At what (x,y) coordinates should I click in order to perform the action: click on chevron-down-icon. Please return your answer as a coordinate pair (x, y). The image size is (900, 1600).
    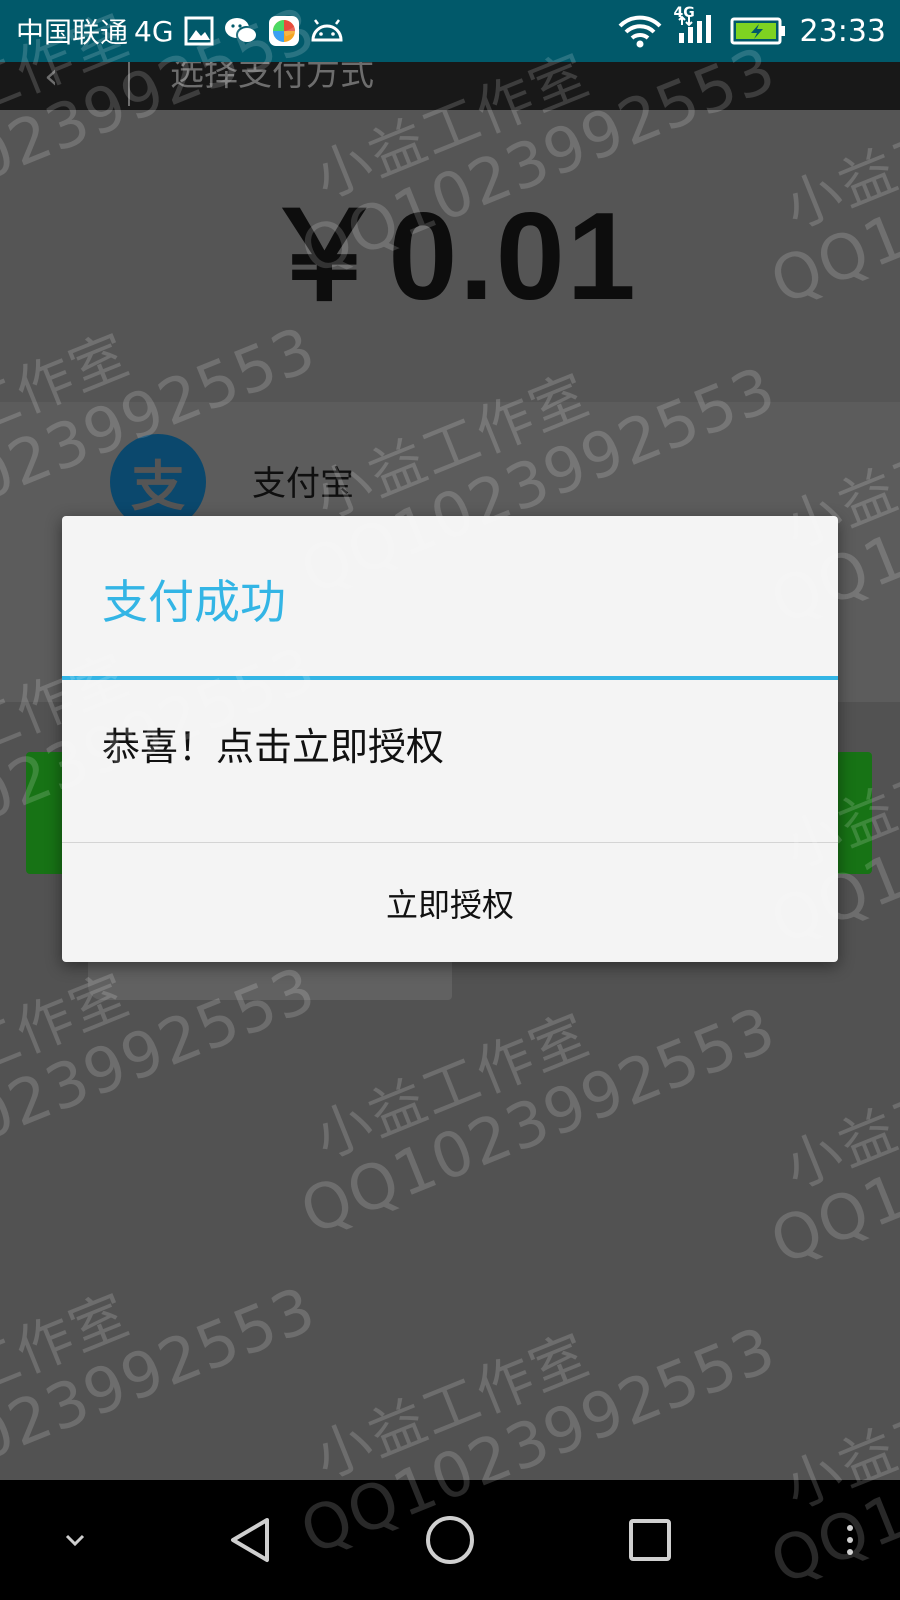
    Looking at the image, I should click on (75, 1540).